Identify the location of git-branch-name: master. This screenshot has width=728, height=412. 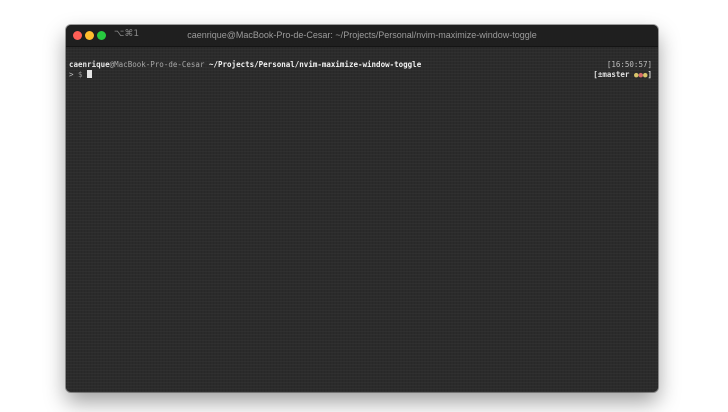
(616, 74).